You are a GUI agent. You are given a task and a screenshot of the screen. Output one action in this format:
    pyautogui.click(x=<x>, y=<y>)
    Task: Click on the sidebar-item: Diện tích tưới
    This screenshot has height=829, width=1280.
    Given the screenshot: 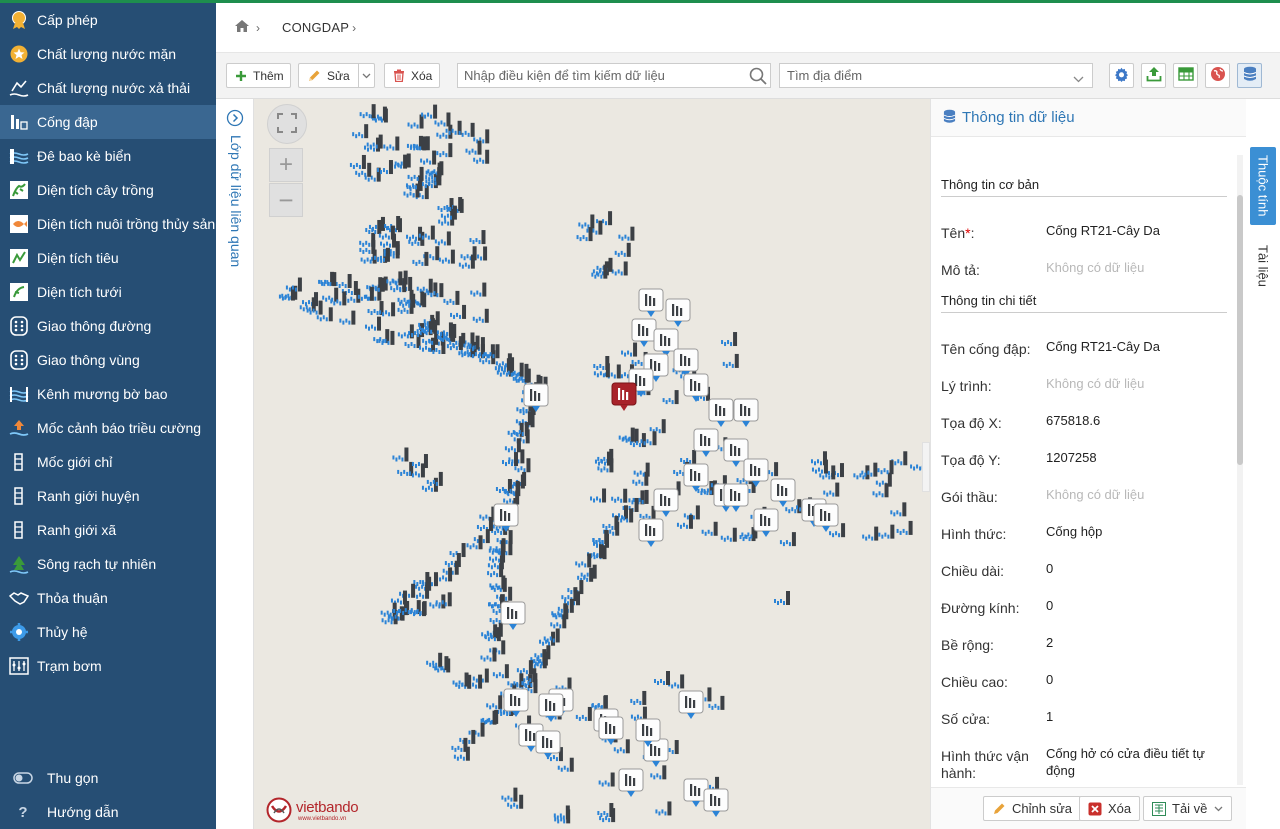 What is the action you would take?
    pyautogui.click(x=108, y=292)
    